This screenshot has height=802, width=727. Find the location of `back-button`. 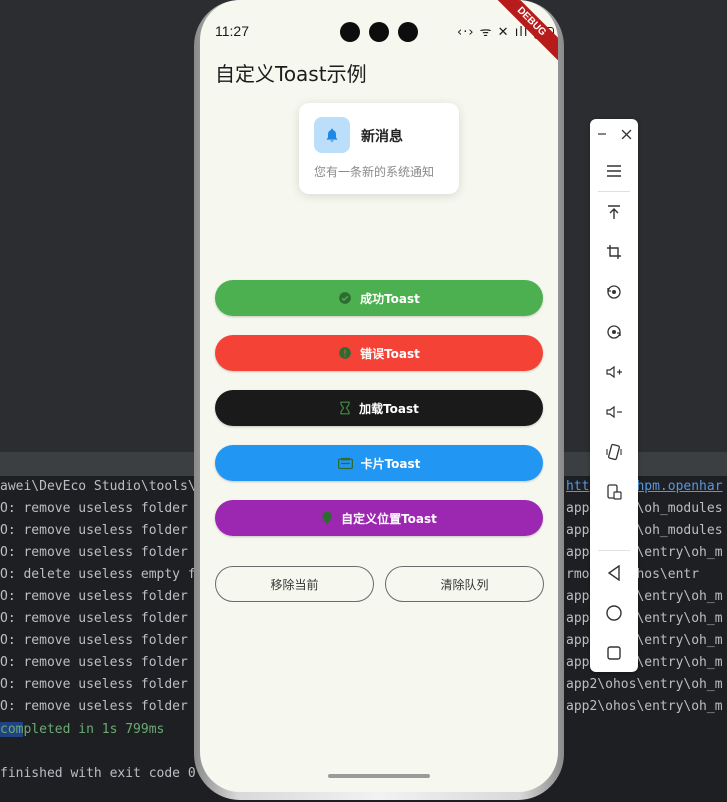

back-button is located at coordinates (614, 573).